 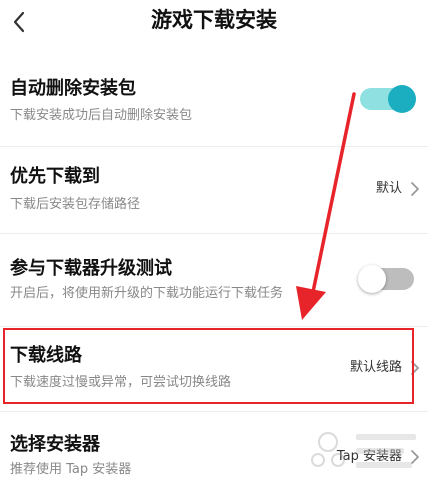 I want to click on setting-value-group: 默认, so click(x=398, y=189).